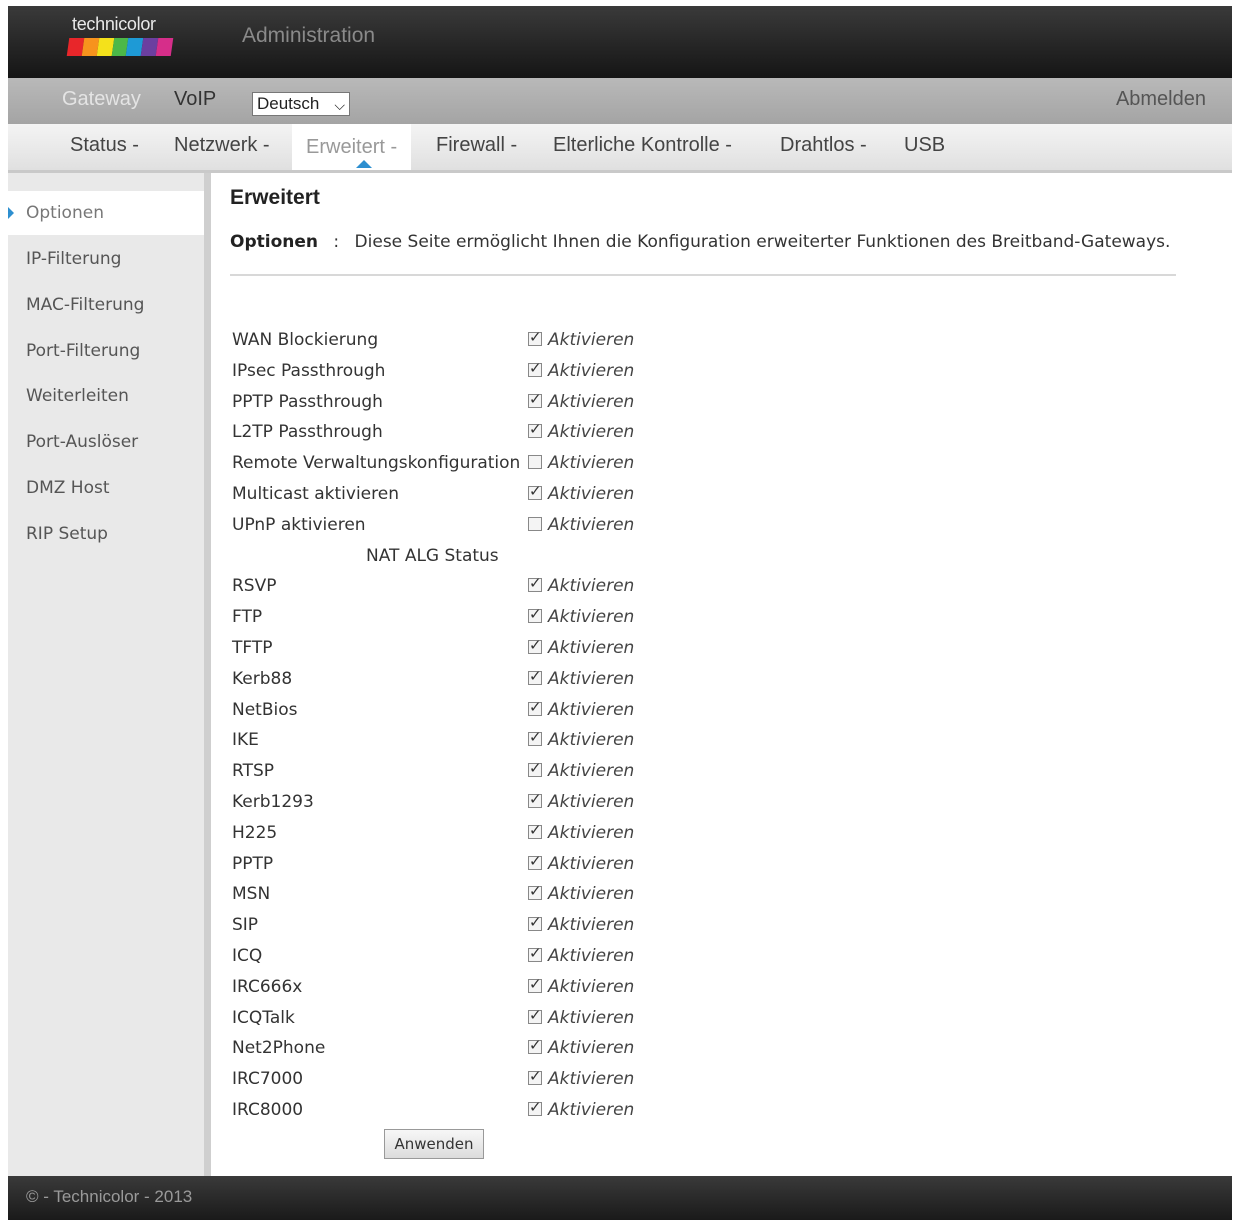 This screenshot has width=1234, height=1220. What do you see at coordinates (580, 557) in the screenshot?
I see `nat-alg-section-header: NAT ALG Status` at bounding box center [580, 557].